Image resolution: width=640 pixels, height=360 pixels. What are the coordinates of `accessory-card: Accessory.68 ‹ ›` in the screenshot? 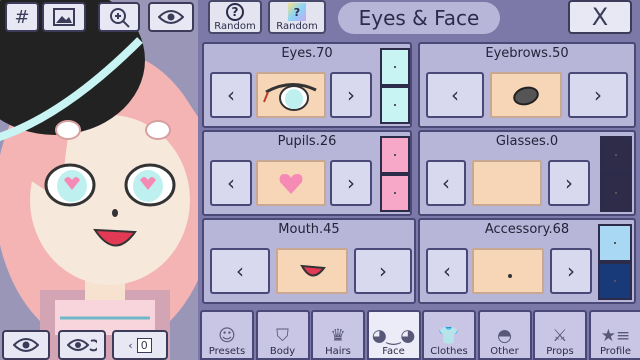 It's located at (527, 261).